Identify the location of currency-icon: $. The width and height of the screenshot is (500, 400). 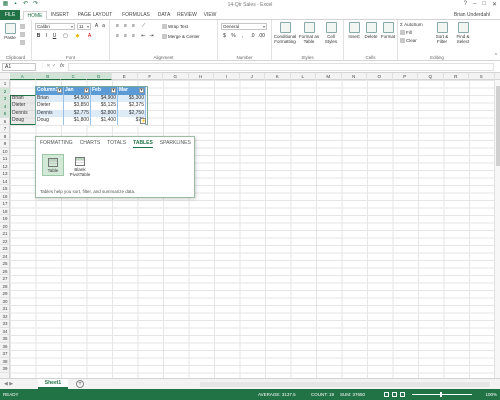
(224, 36).